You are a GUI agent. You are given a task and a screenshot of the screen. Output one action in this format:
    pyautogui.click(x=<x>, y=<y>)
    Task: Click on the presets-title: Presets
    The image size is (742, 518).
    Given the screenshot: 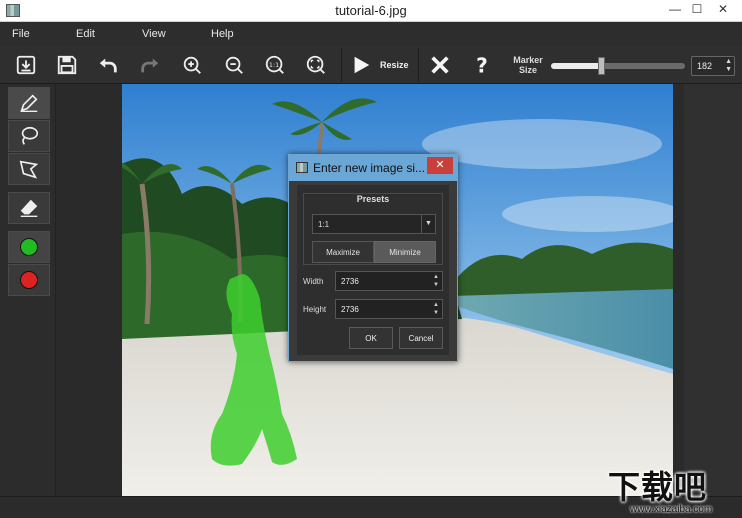 What is the action you would take?
    pyautogui.click(x=373, y=199)
    